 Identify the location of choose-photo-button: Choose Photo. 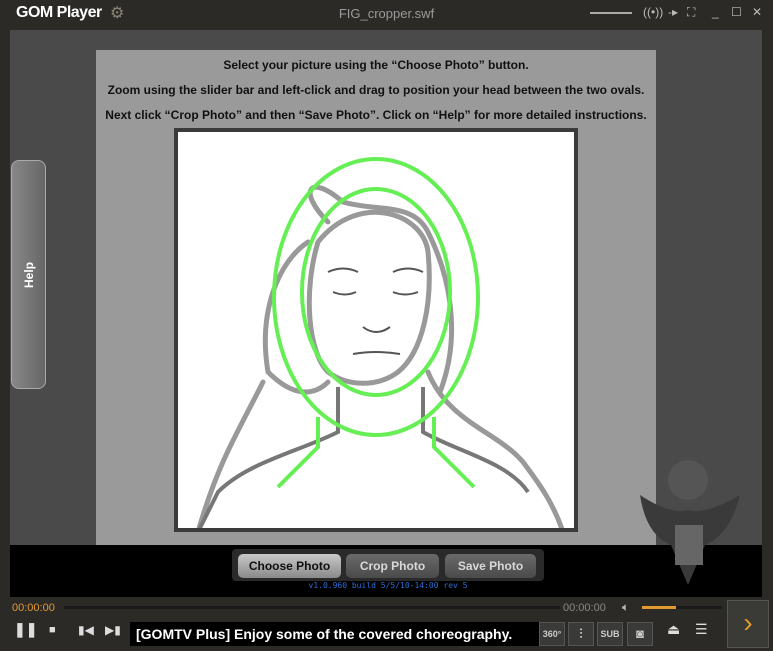
(289, 566).